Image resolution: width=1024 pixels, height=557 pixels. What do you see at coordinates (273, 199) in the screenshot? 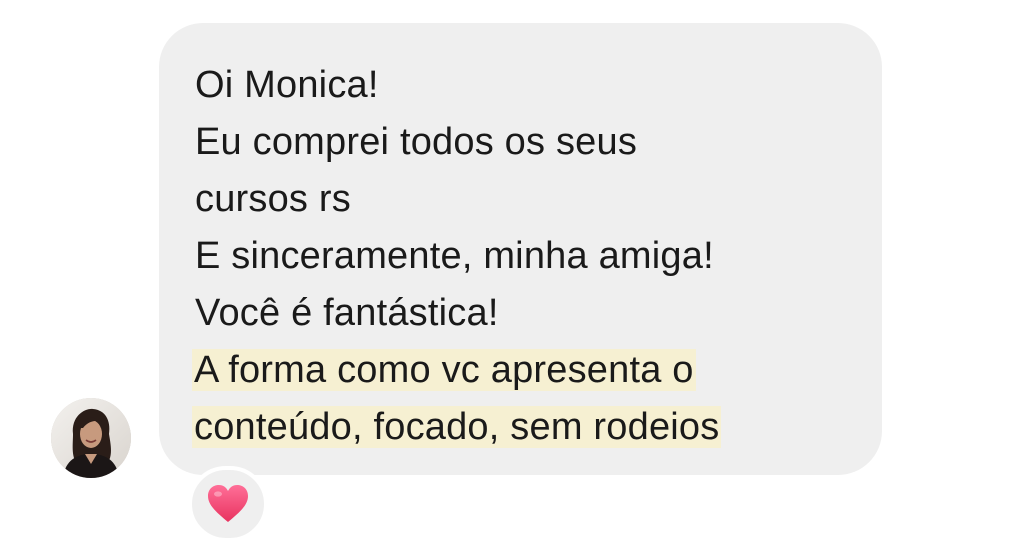
I see `message-line: cursos rs` at bounding box center [273, 199].